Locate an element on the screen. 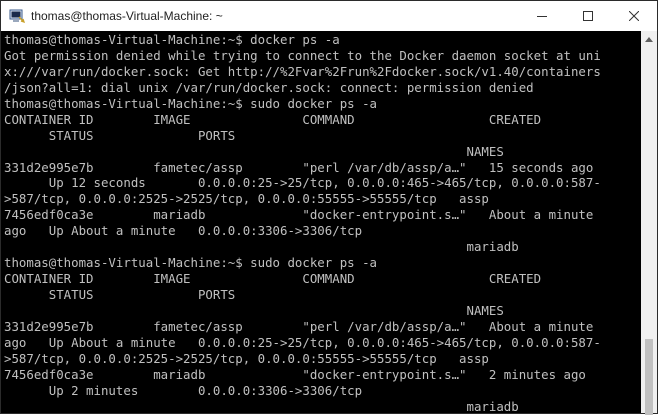 This screenshot has width=658, height=415. window-title: thomas@thomas-Virtual-Machine: ~ is located at coordinates (127, 16).